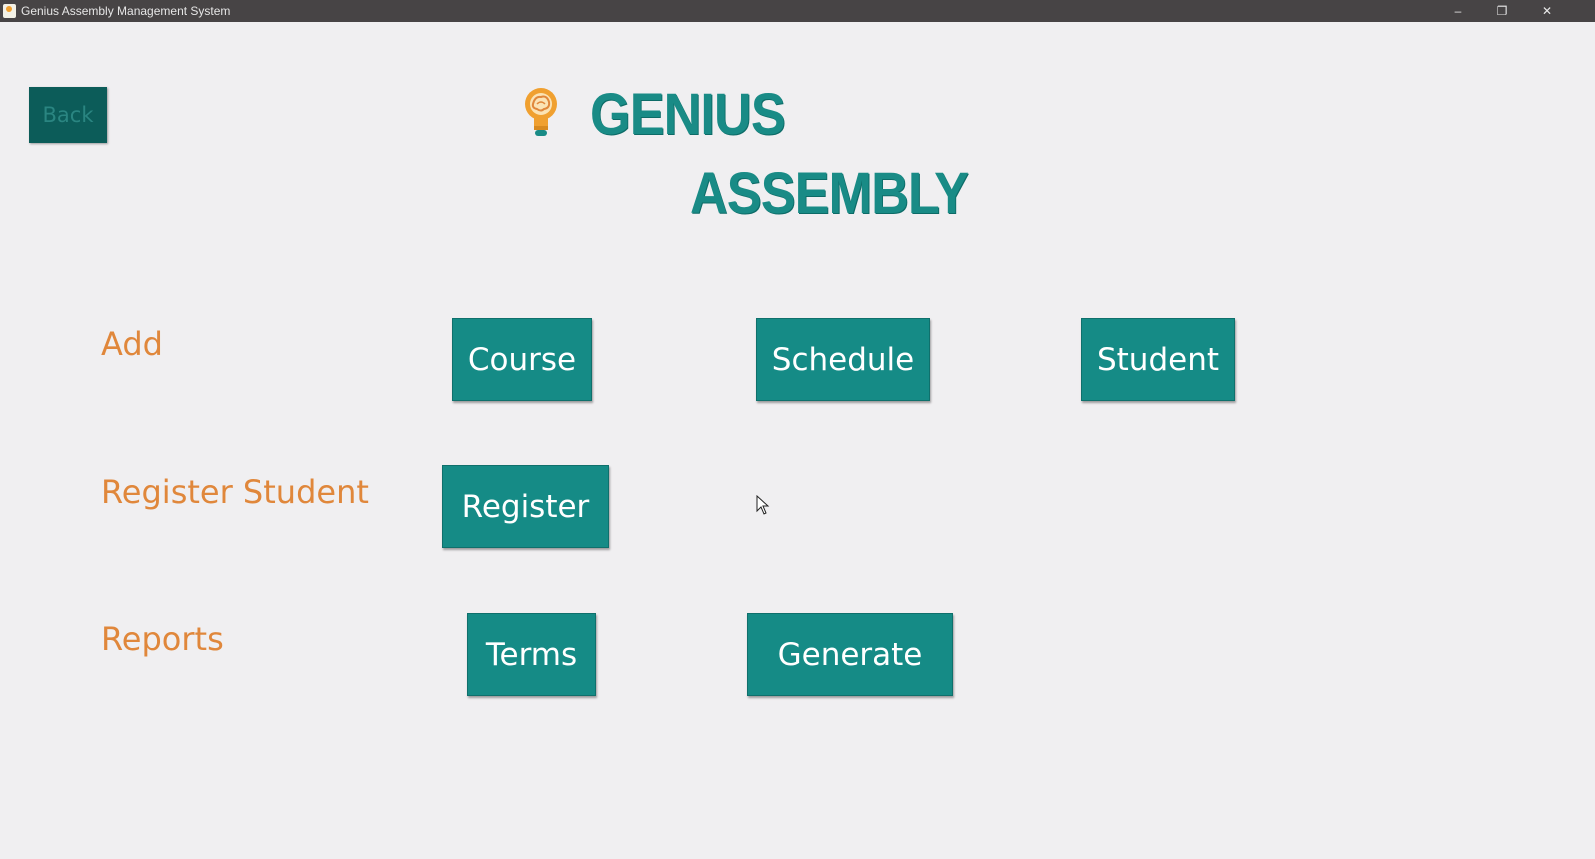  What do you see at coordinates (162, 639) in the screenshot?
I see `reports-section-label: Reports` at bounding box center [162, 639].